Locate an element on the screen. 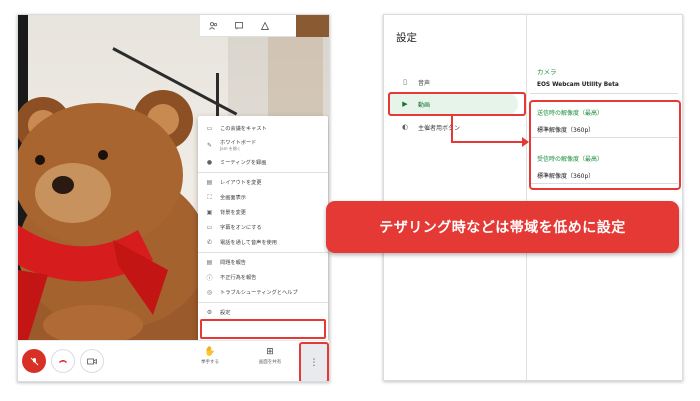 Image resolution: width=700 pixels, height=401 pixels. menu-item-report-abuse: ⓘ 不正行為を報告 is located at coordinates (263, 277).